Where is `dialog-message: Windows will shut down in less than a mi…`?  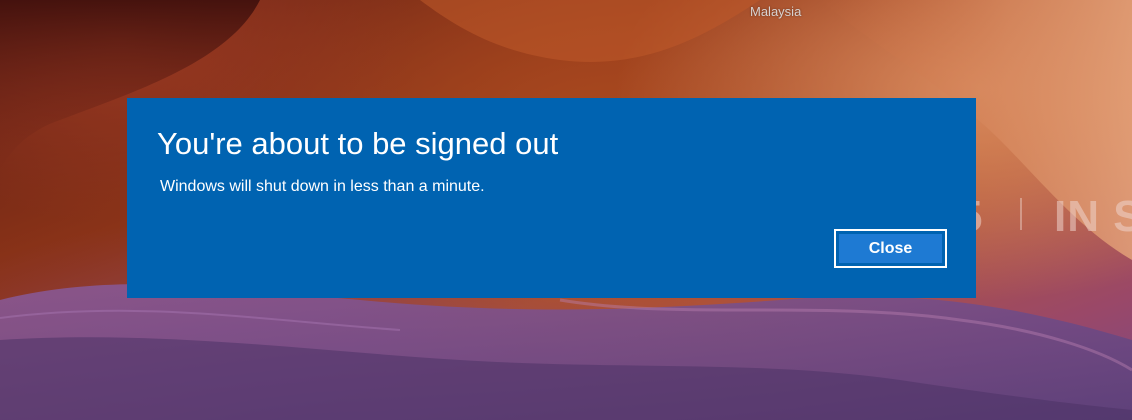
dialog-message: Windows will shut down in less than a mi… is located at coordinates (322, 186).